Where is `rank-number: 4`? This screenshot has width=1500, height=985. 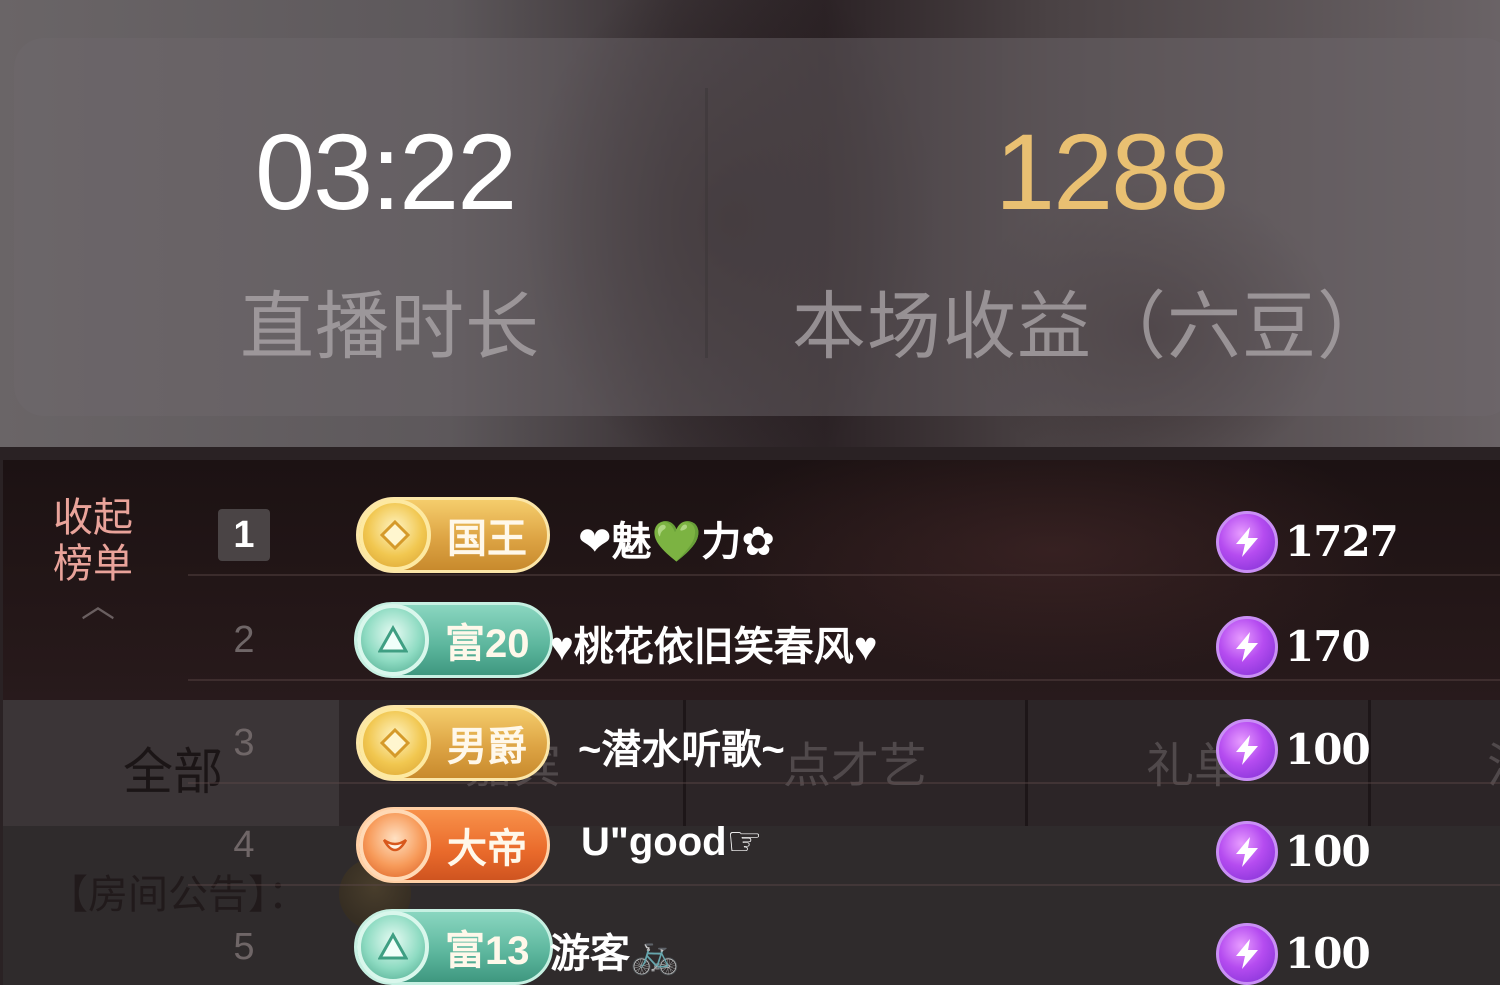 rank-number: 4 is located at coordinates (244, 845).